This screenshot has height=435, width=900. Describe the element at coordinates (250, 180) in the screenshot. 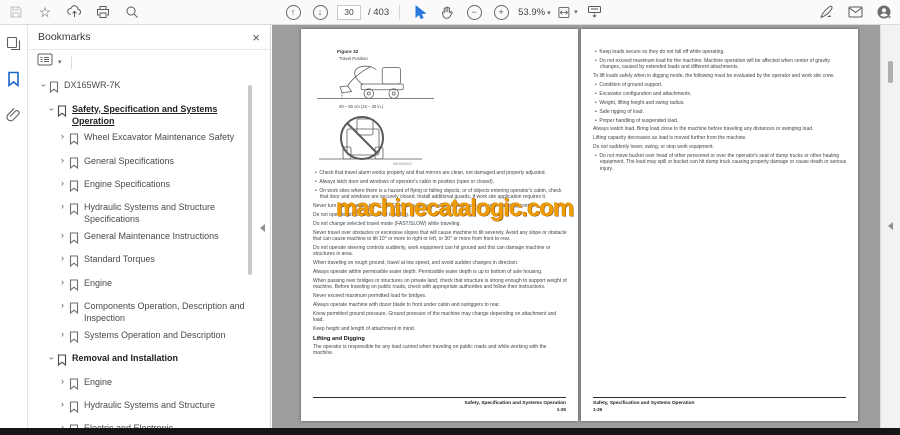

I see `bookmarks-scrollbar` at that location.